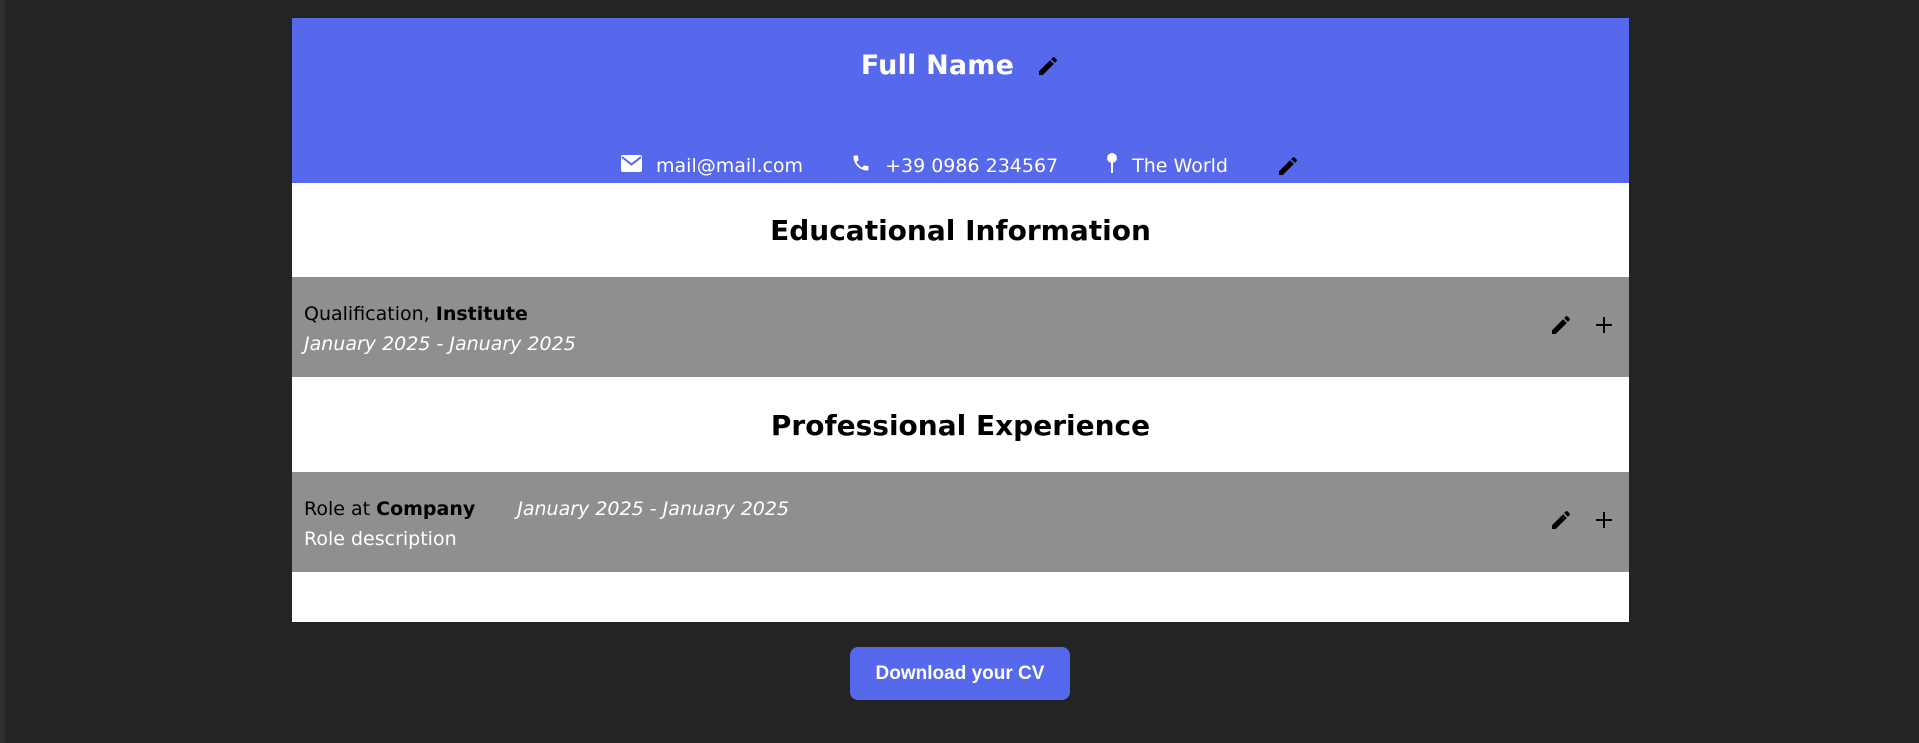 This screenshot has height=743, width=1919. I want to click on edit-name-icon, so click(1048, 66).